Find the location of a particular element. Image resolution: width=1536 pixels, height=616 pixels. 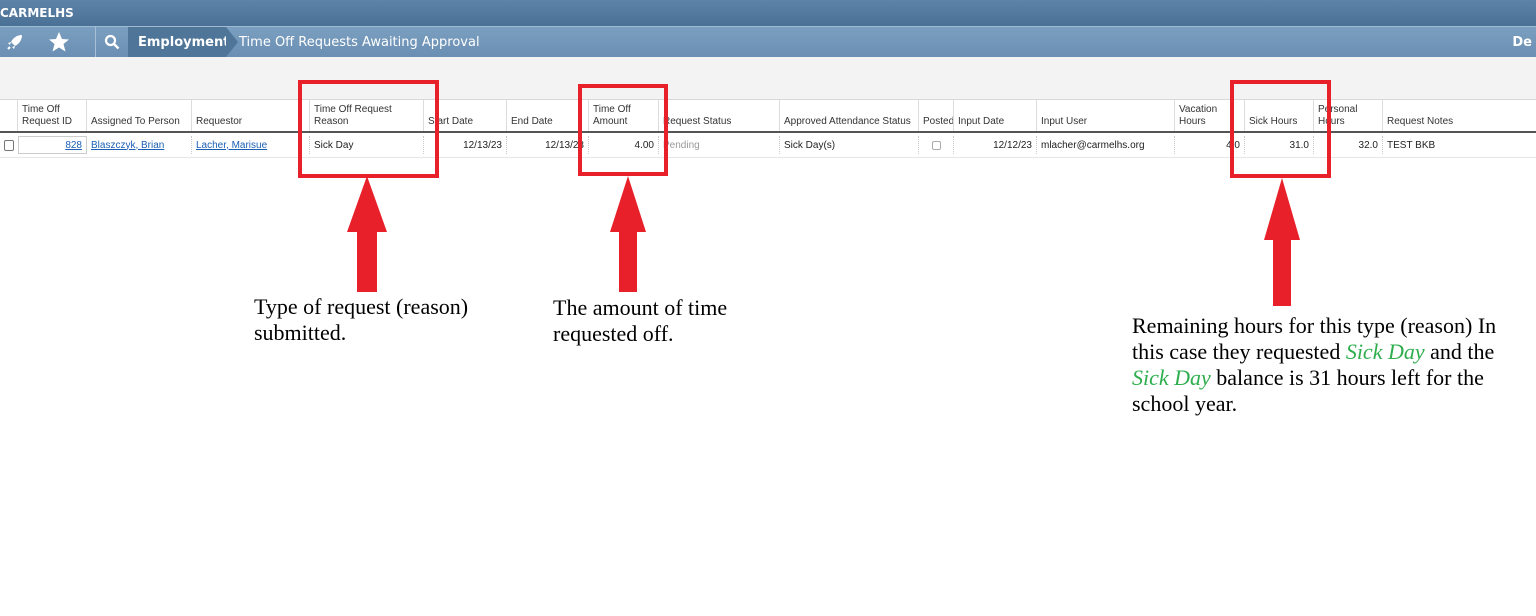

cell-requestor: Lacher, Marisue is located at coordinates (251, 145).